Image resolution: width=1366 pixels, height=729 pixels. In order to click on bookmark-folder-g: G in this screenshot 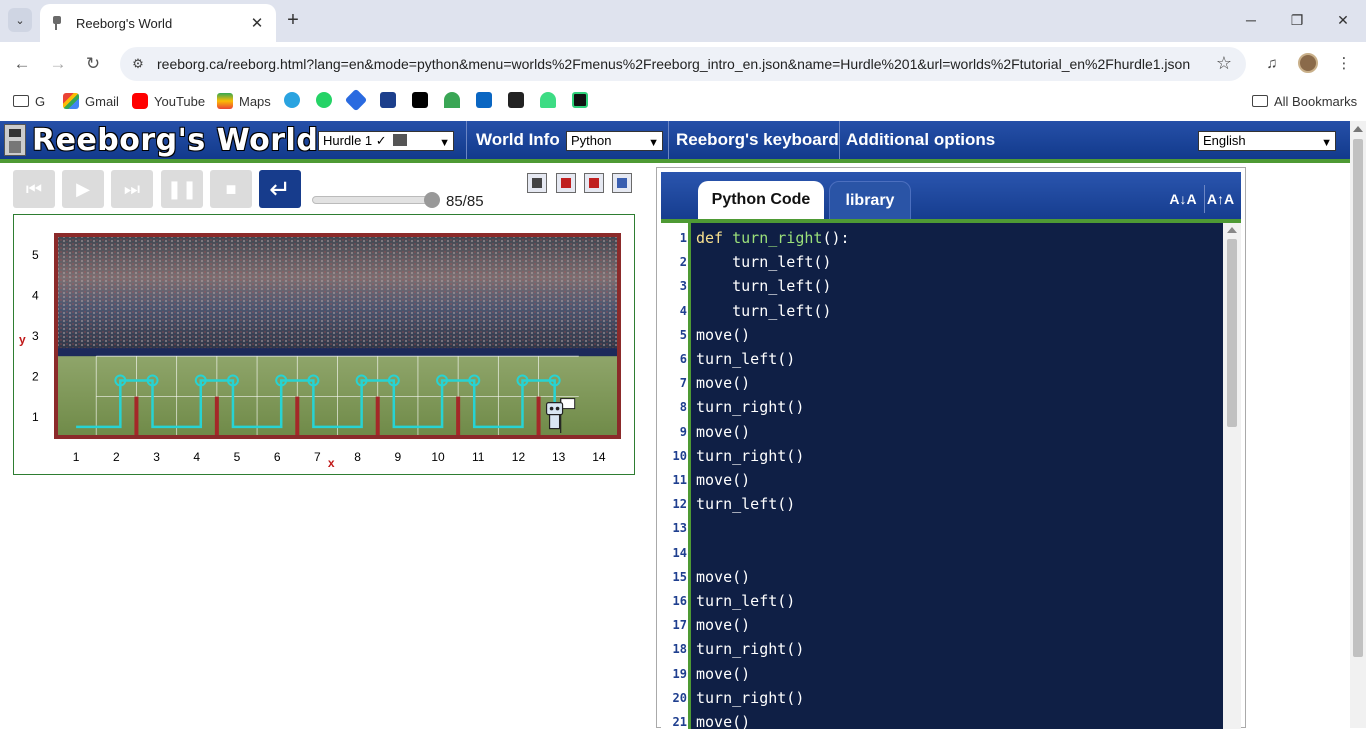, I will do `click(29, 101)`.